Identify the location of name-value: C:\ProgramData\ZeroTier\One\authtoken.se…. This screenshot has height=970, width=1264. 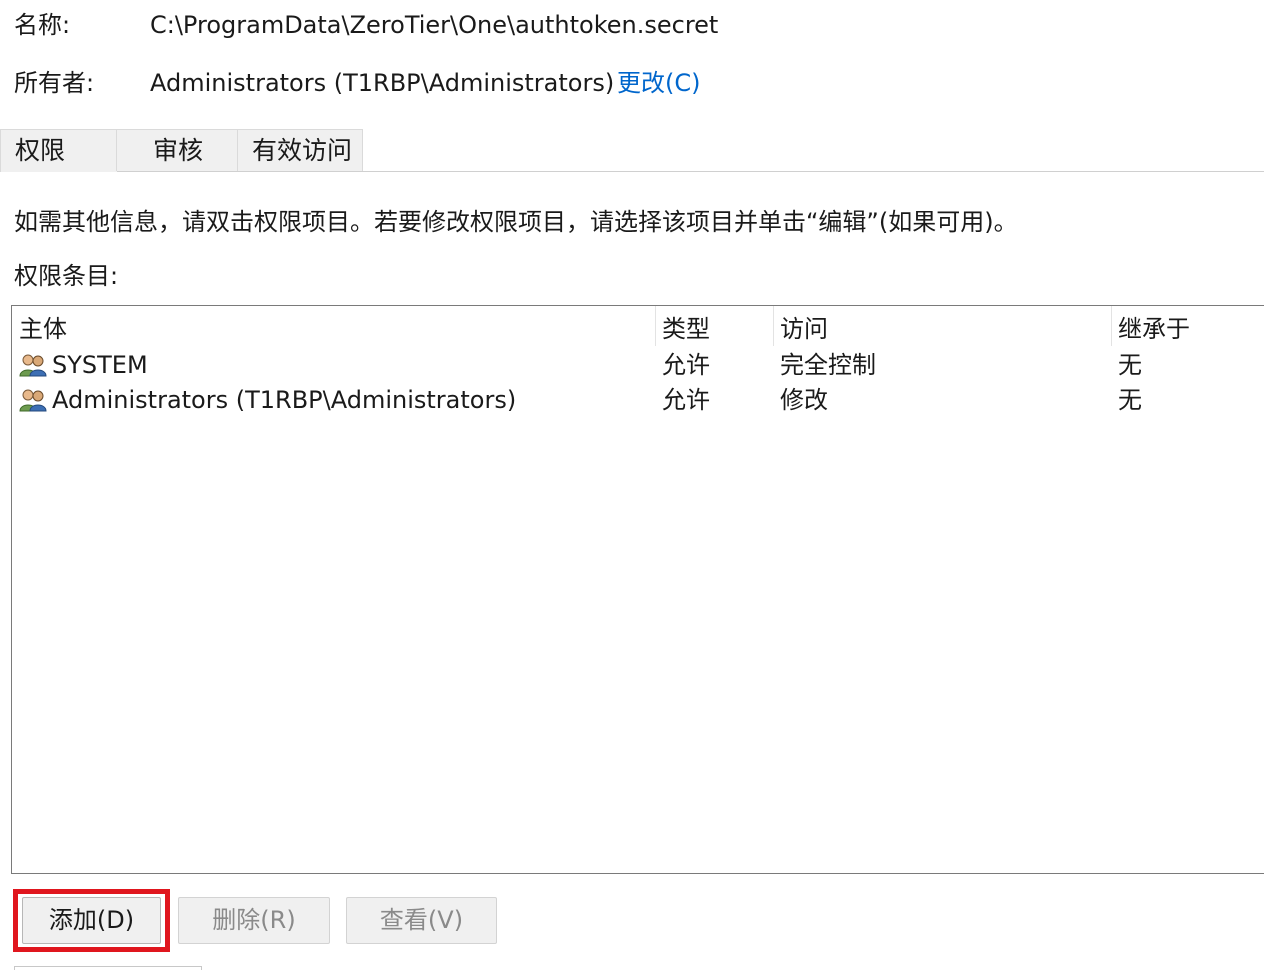
(434, 25).